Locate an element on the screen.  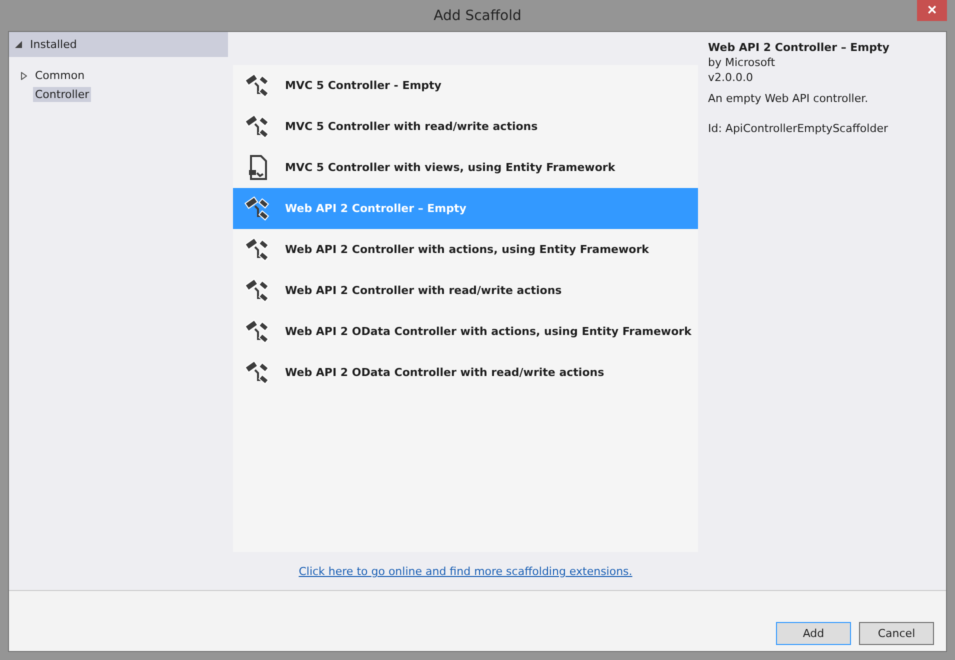
details-description: An empty Web API controller. is located at coordinates (789, 98).